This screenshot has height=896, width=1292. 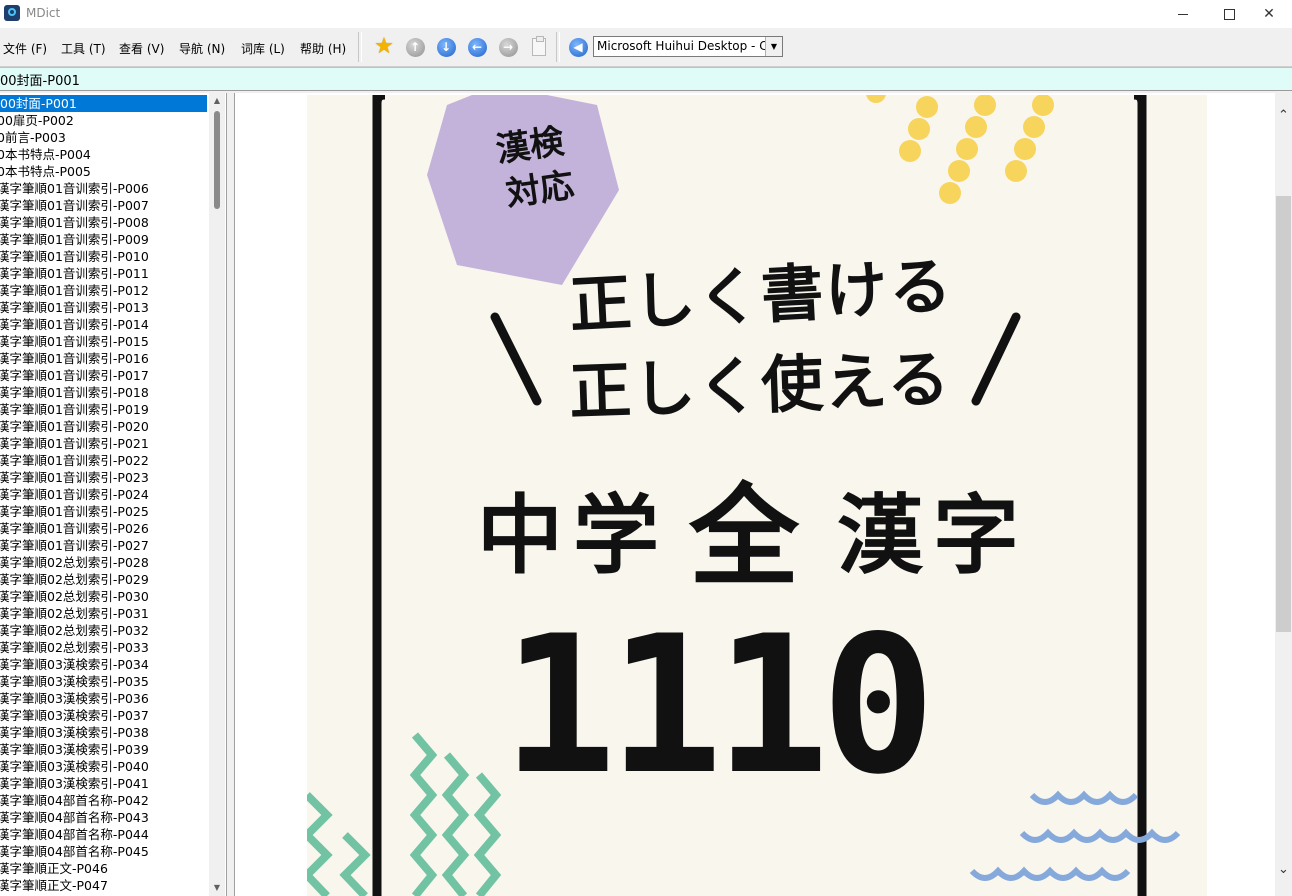 What do you see at coordinates (105, 647) in the screenshot?
I see `list-item: 漢字筆順02总划索引-P033` at bounding box center [105, 647].